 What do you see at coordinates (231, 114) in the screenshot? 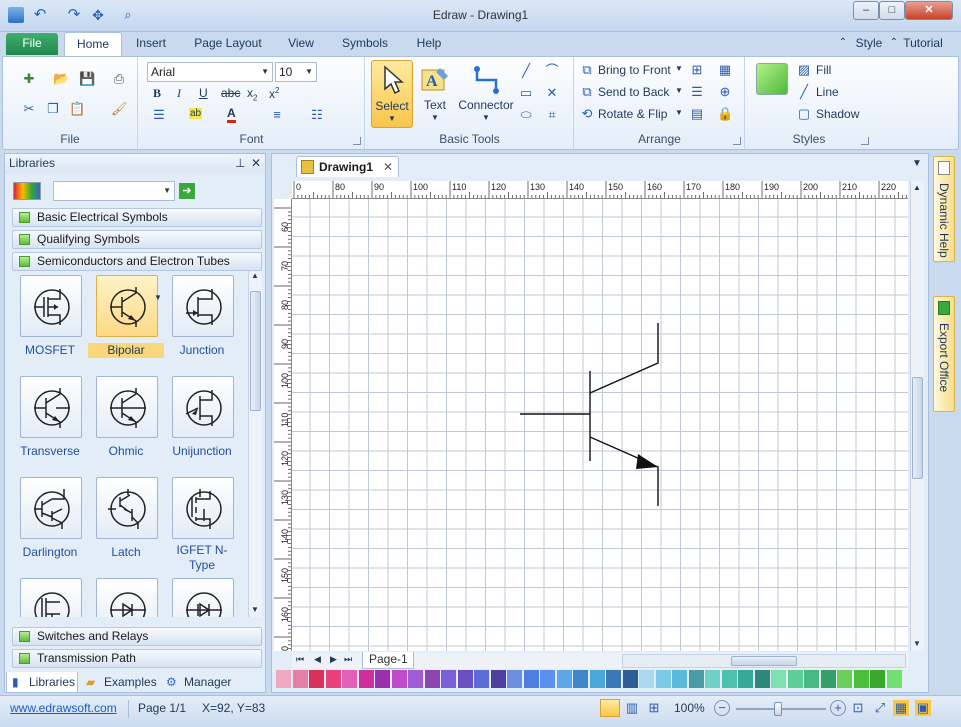
I see `font-color-icon: A` at bounding box center [231, 114].